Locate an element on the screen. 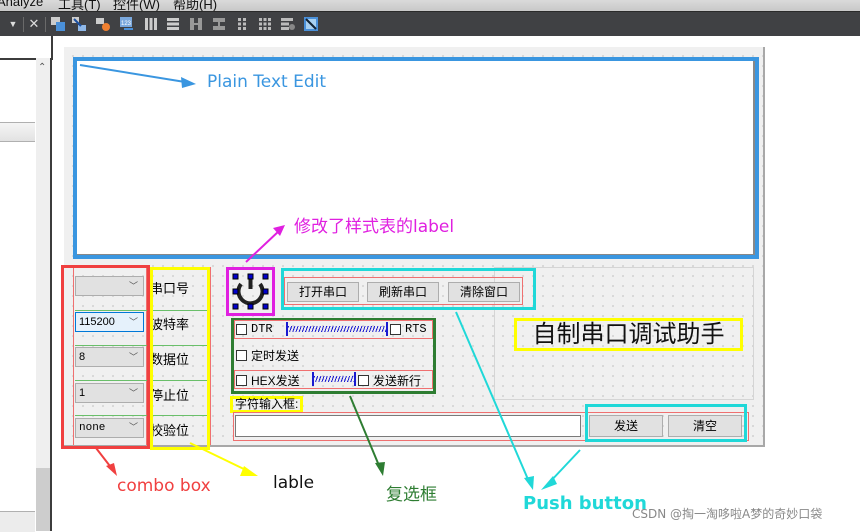  label-note: lable is located at coordinates (294, 483).